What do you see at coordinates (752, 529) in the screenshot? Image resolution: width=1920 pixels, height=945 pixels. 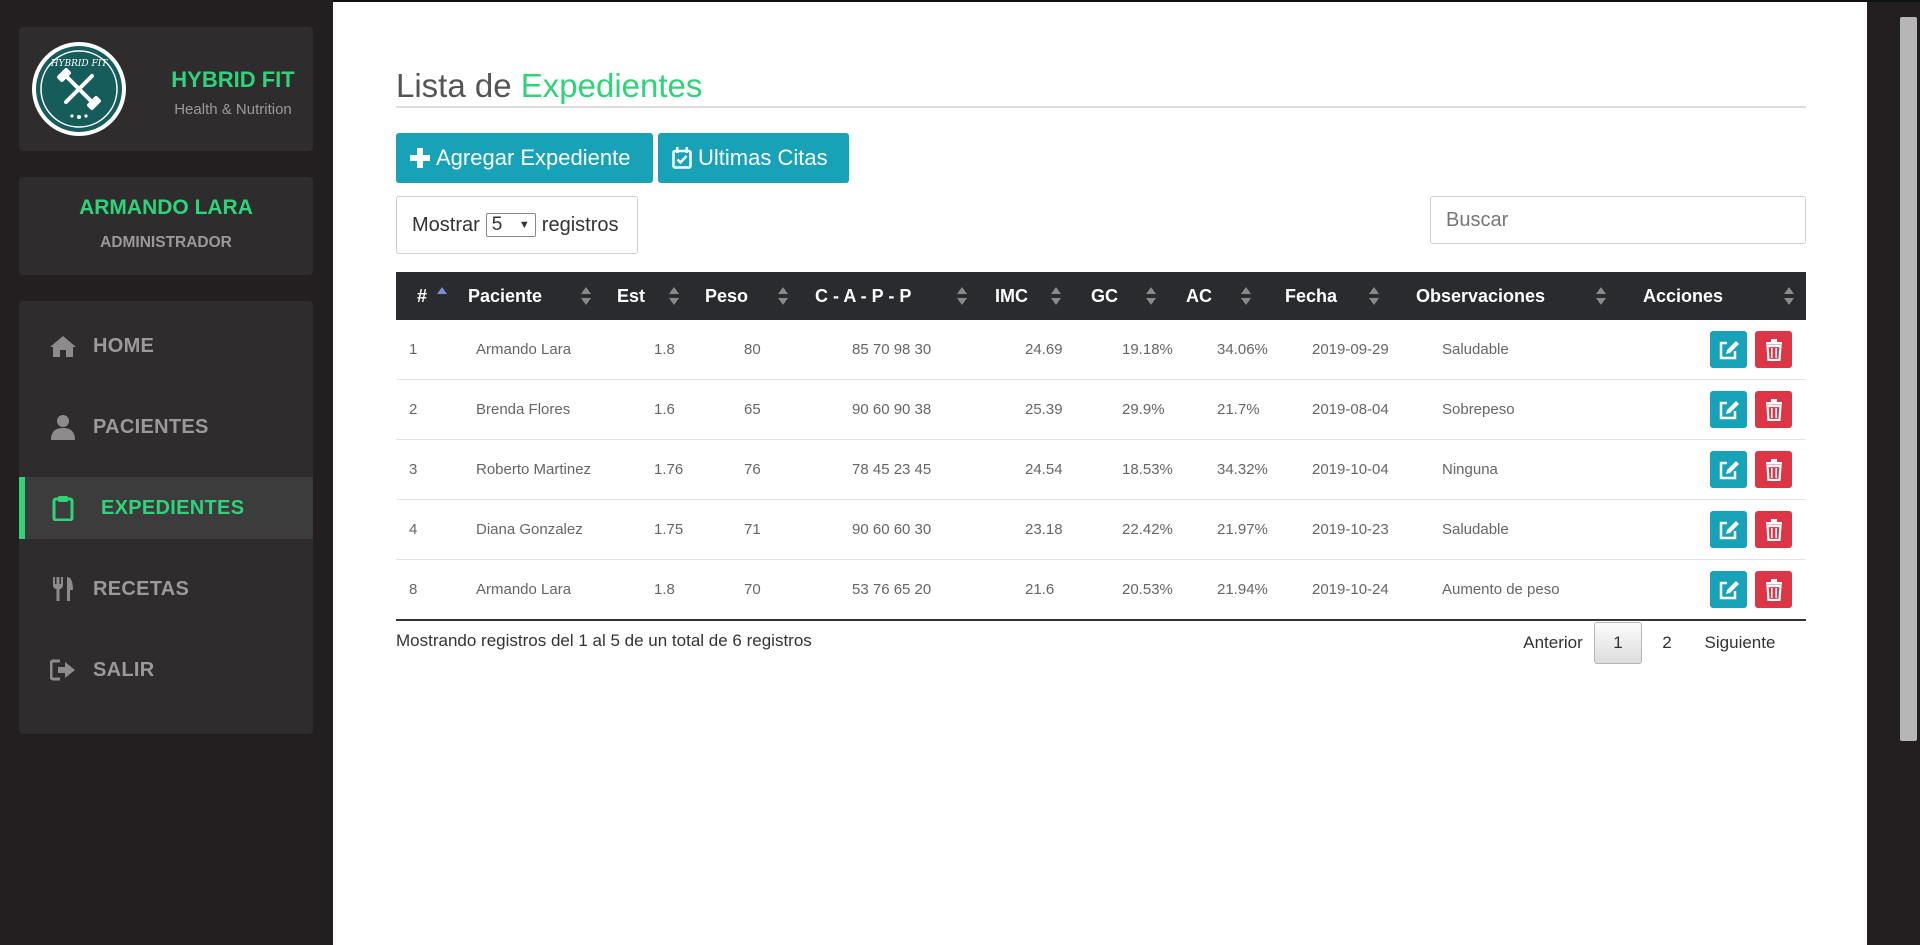 I see `cell-peso: 71` at bounding box center [752, 529].